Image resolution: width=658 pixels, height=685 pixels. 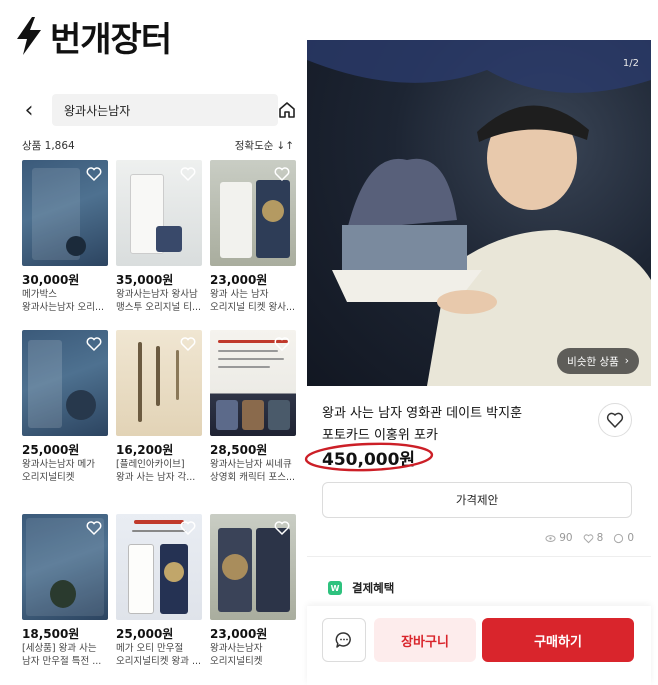 I want to click on search-bar: ‹ 왕과사는남자, so click(x=157, y=110).